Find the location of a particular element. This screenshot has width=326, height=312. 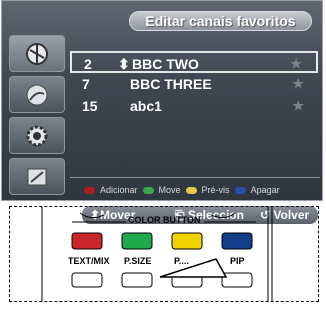

channel-name: abc1 is located at coordinates (146, 106).